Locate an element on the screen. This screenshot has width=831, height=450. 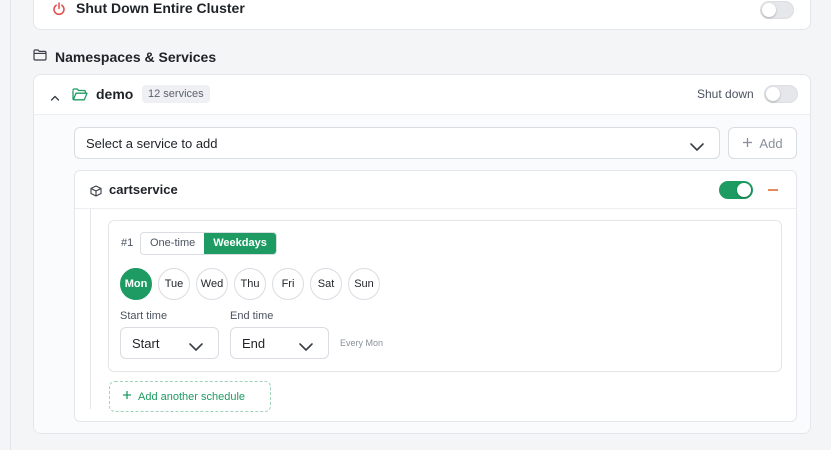
day-mon: Mon is located at coordinates (136, 284).